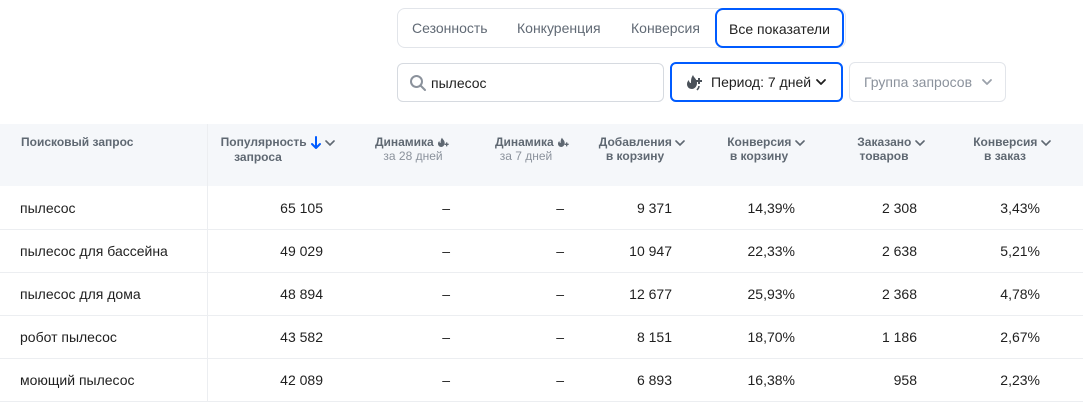  What do you see at coordinates (665, 28) in the screenshot?
I see `tab-conversion: Конверсия` at bounding box center [665, 28].